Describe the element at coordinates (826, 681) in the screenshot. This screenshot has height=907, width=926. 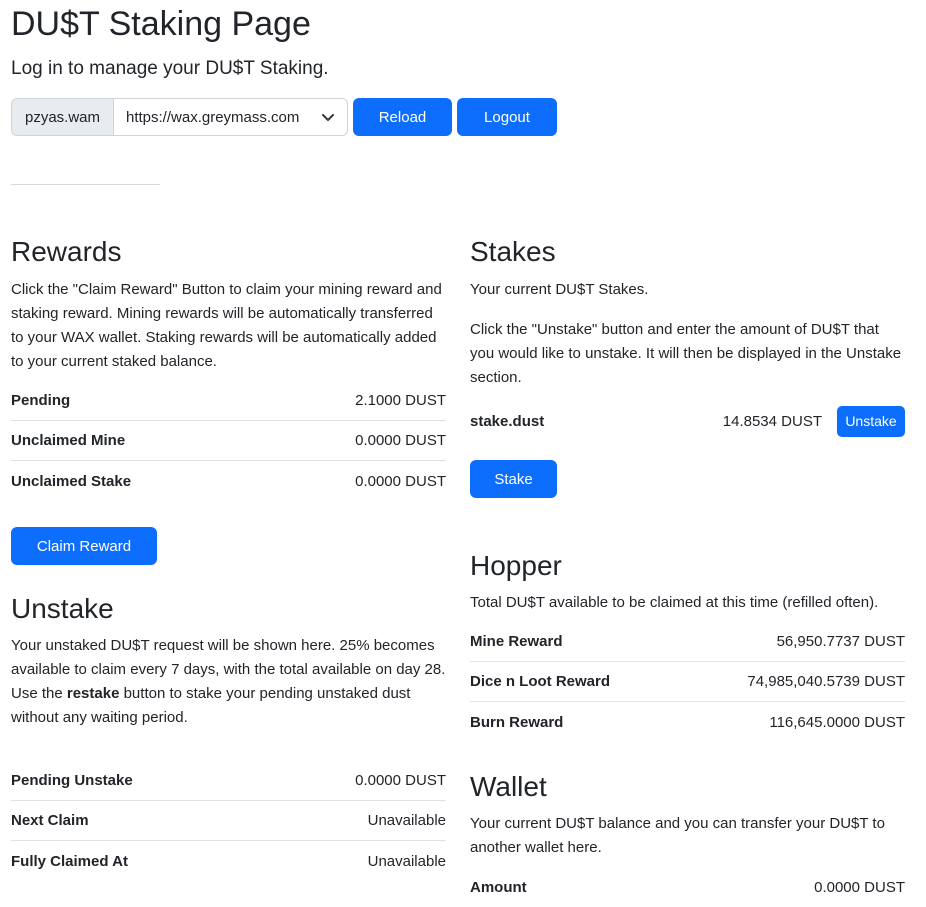
I see `row-value: 74,985,040.5739 DUST` at that location.